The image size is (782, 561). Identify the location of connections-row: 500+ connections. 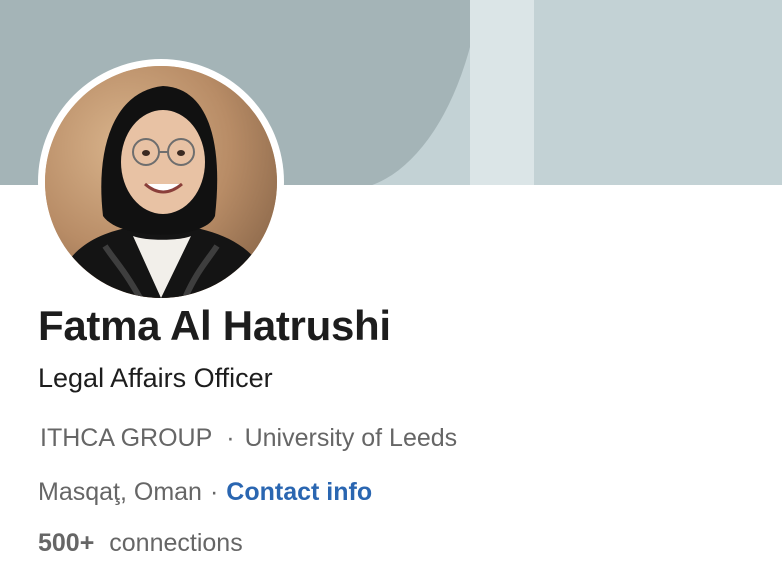
(140, 543).